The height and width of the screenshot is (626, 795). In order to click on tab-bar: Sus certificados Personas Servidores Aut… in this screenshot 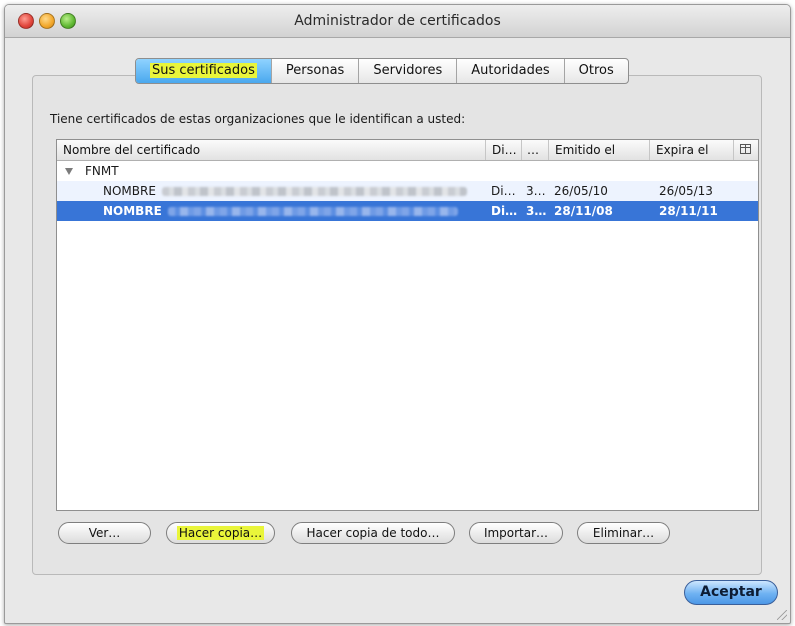, I will do `click(382, 71)`.